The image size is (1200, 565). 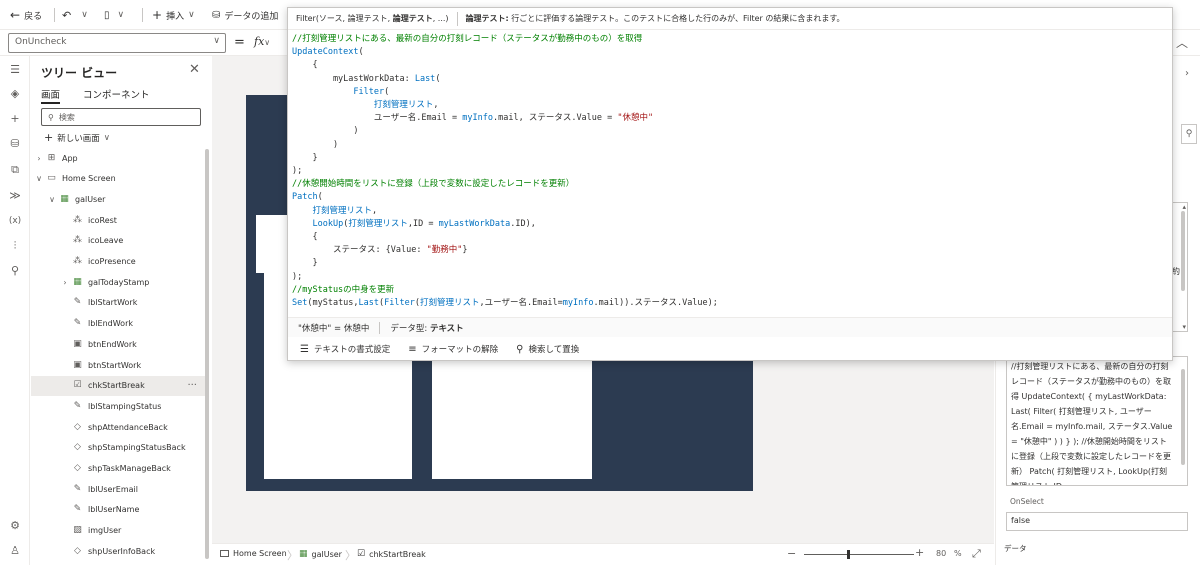 I want to click on code-token: {, so click(x=305, y=237).